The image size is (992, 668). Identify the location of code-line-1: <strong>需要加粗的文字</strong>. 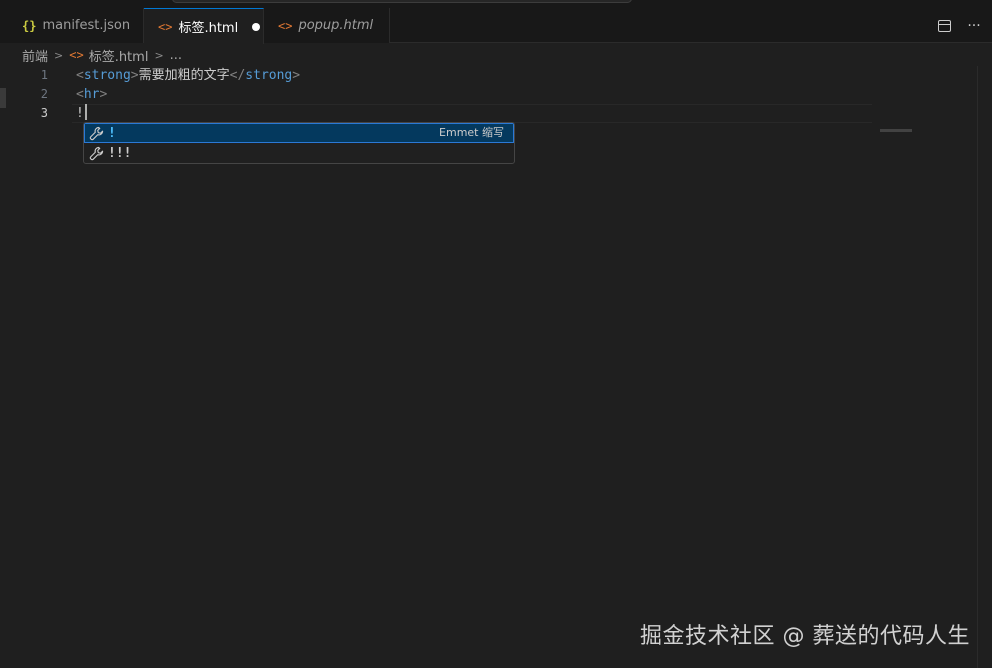
(188, 75).